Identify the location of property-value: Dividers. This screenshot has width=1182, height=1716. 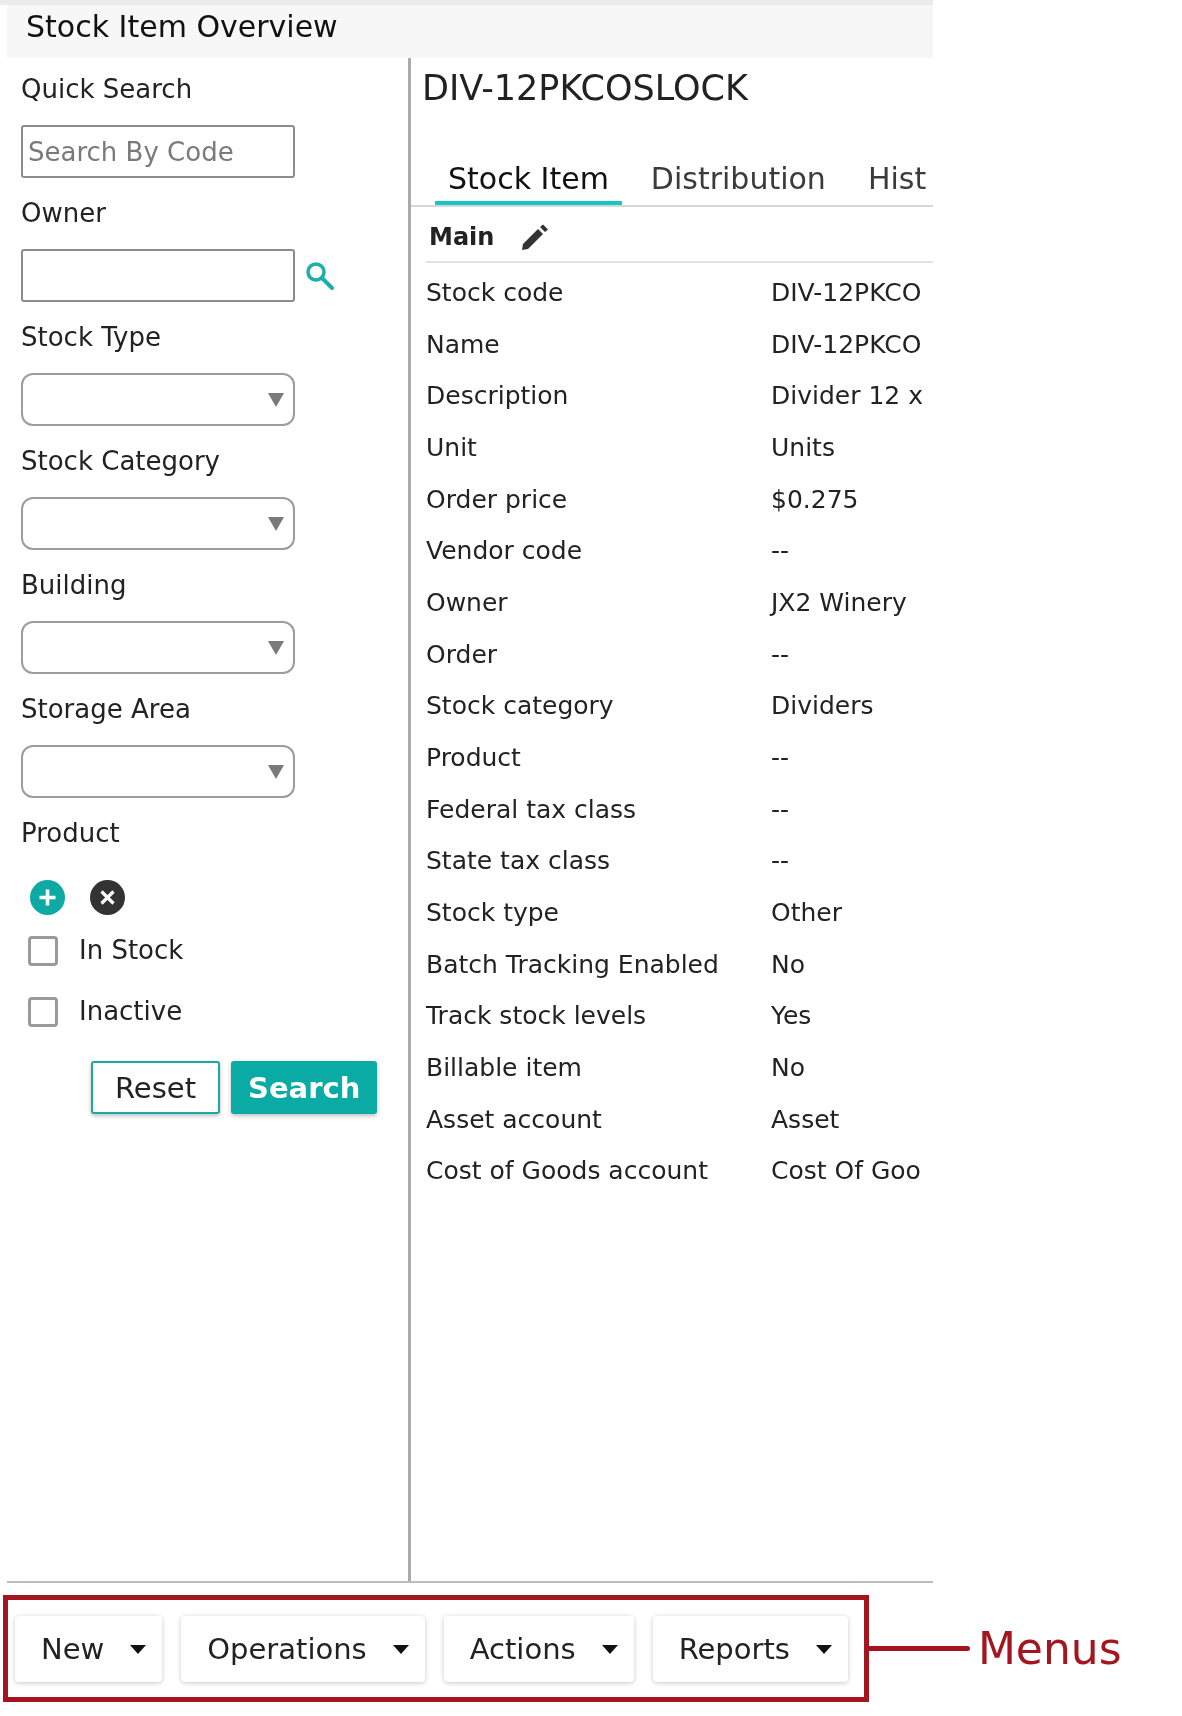
(823, 706).